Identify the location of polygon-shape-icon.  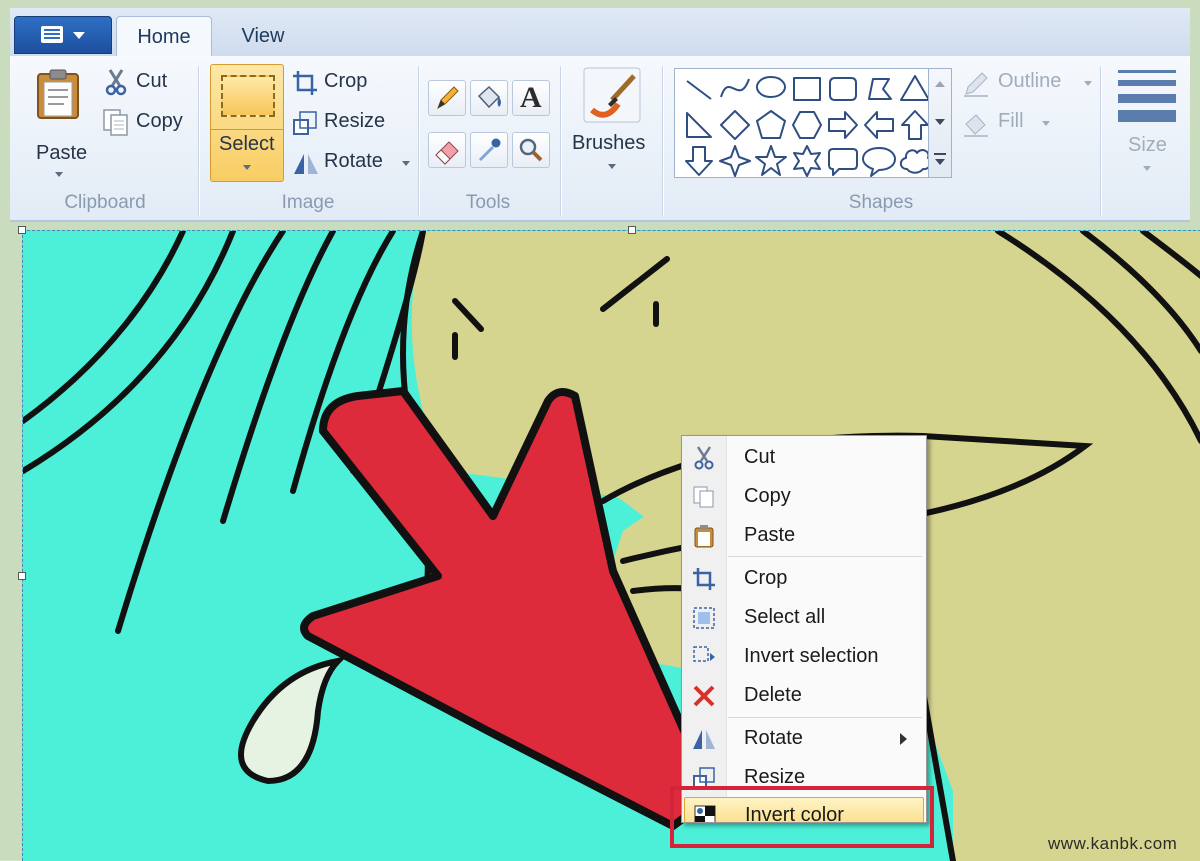
(880, 89).